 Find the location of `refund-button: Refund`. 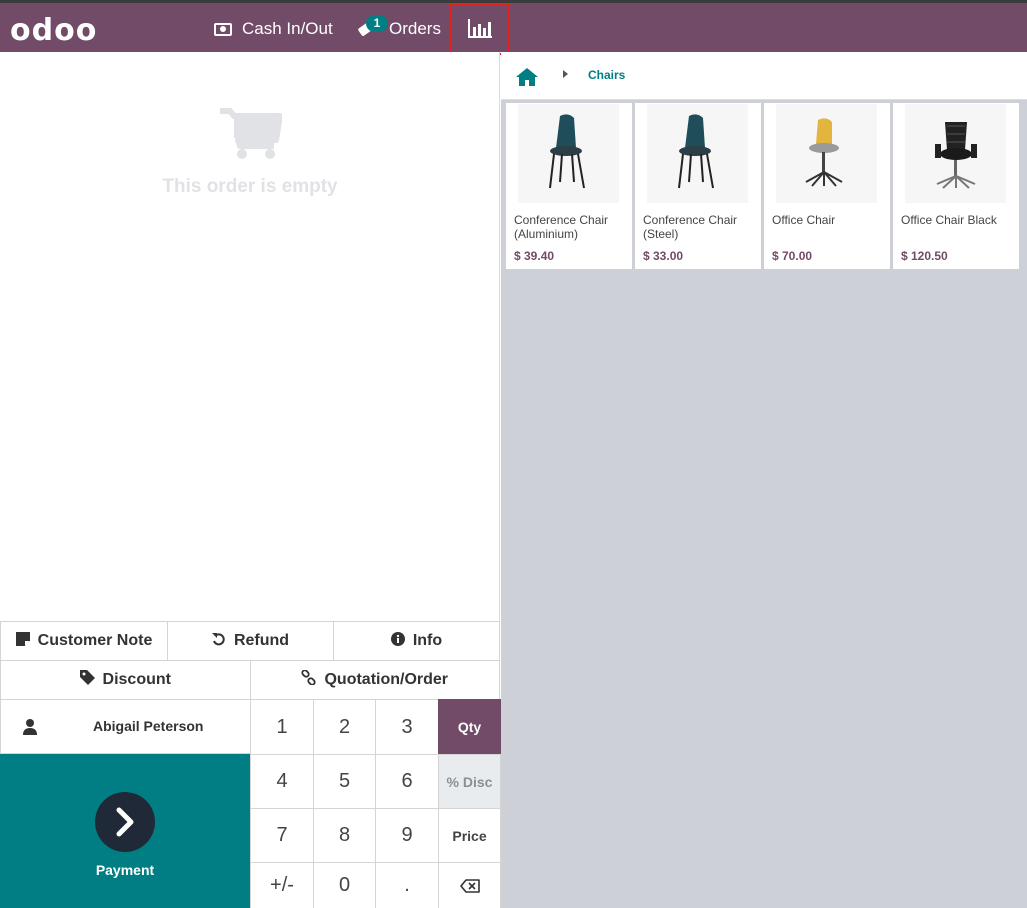

refund-button: Refund is located at coordinates (250, 641).